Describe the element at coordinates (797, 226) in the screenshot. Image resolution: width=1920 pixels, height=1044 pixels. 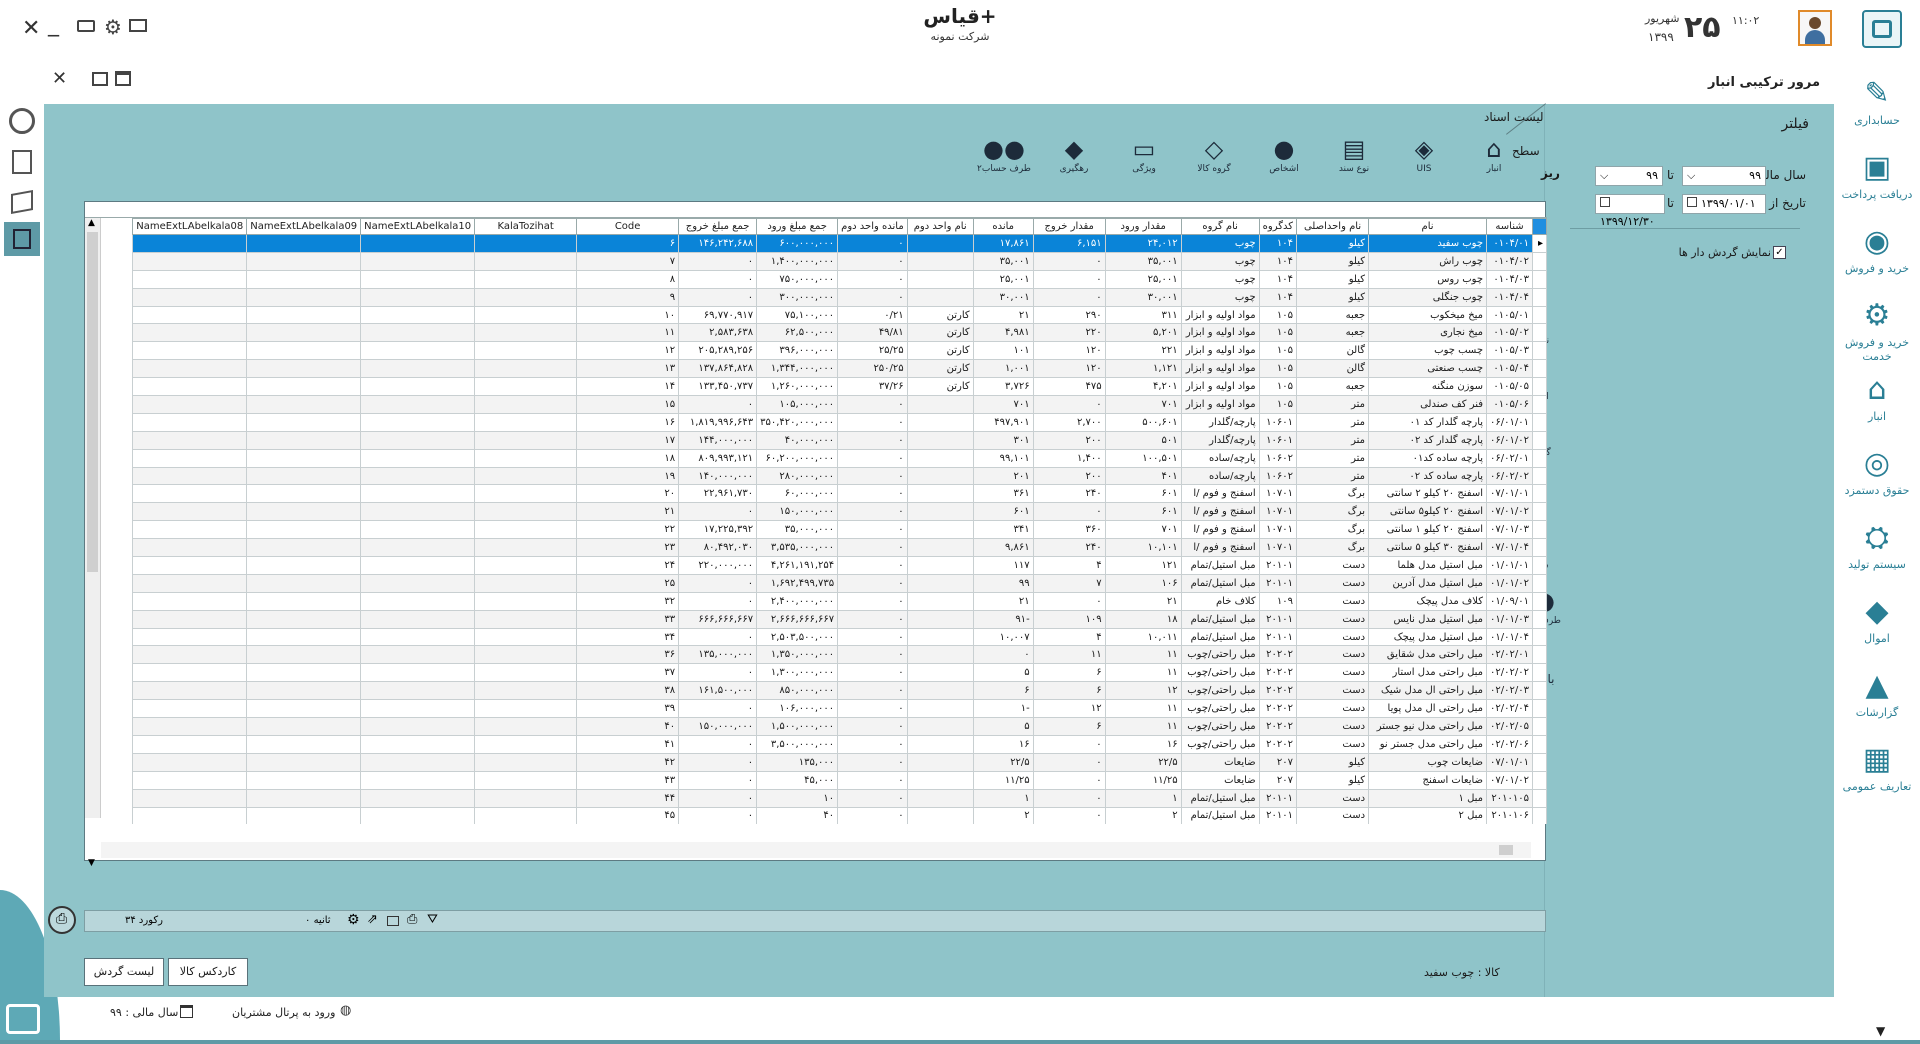
I see `column-header: جمع مبلغ ورود` at that location.